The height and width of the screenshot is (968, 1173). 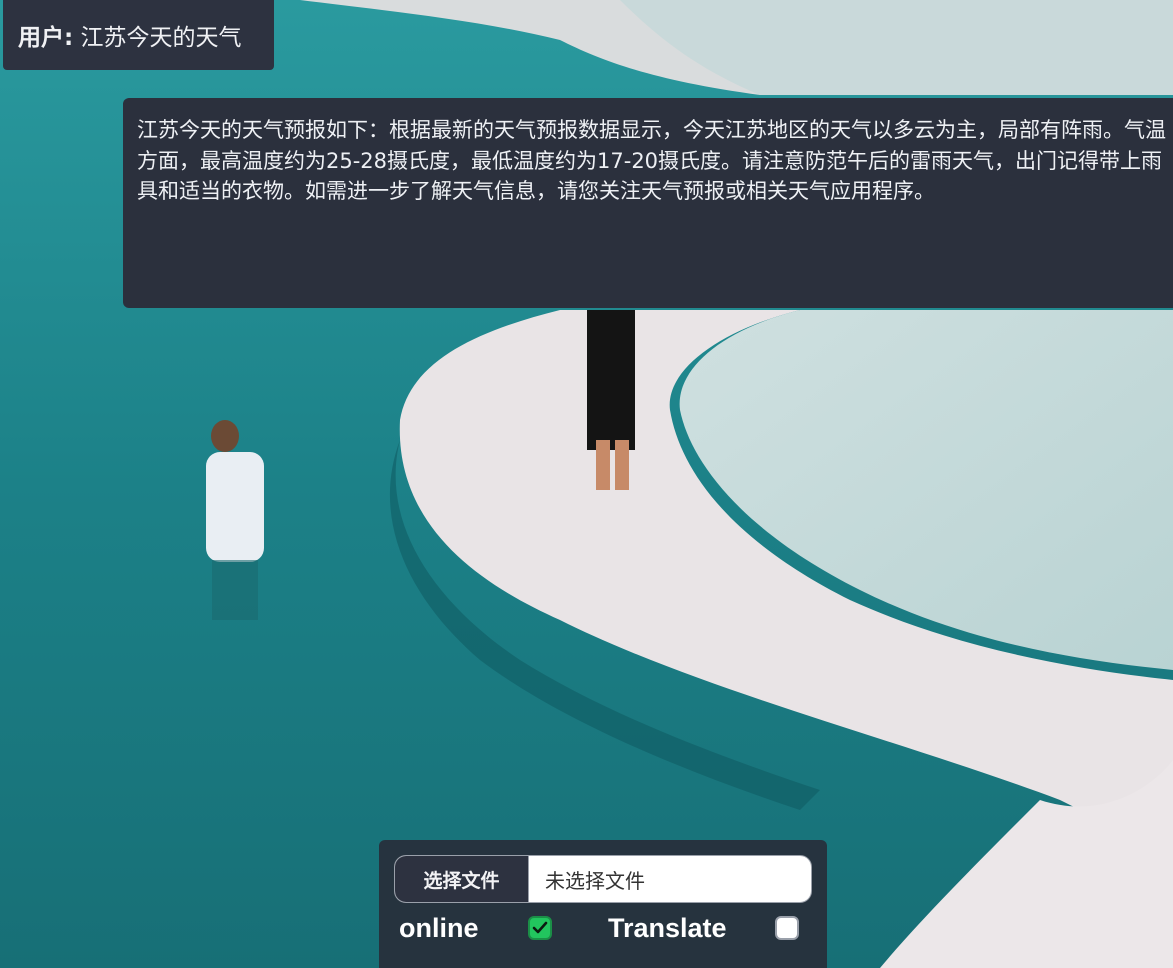 I want to click on translate-checkbox, so click(x=787, y=928).